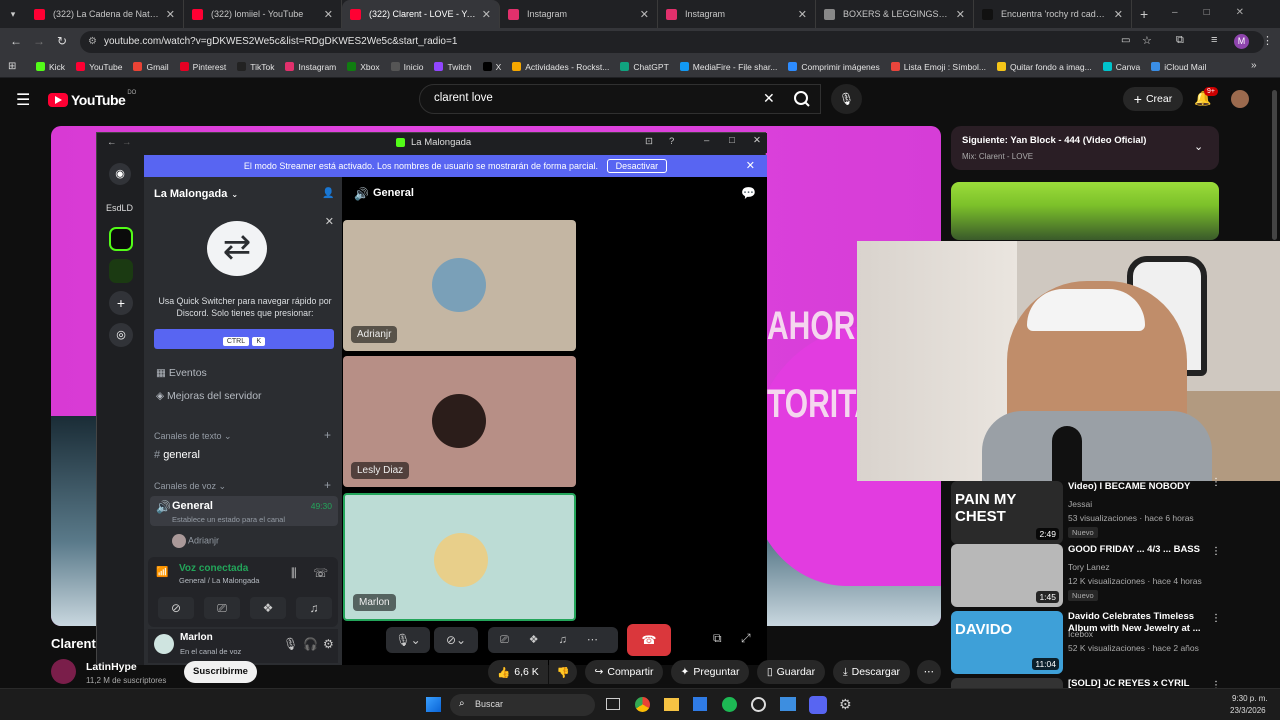 The height and width of the screenshot is (720, 1280). I want to click on bookmark-item: Kick, so click(50, 67).